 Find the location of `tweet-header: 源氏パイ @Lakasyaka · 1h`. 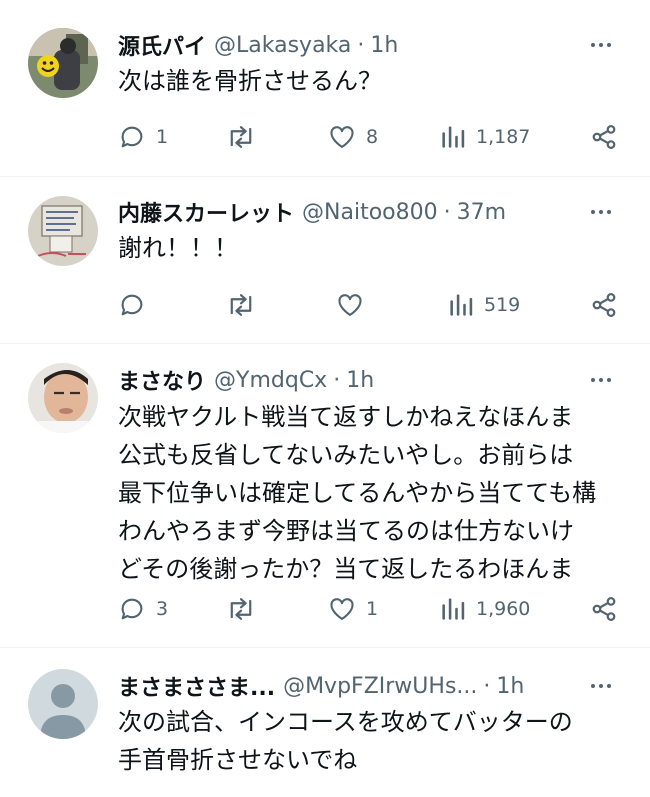

tweet-header: 源氏パイ @Lakasyaka · 1h is located at coordinates (353, 45).